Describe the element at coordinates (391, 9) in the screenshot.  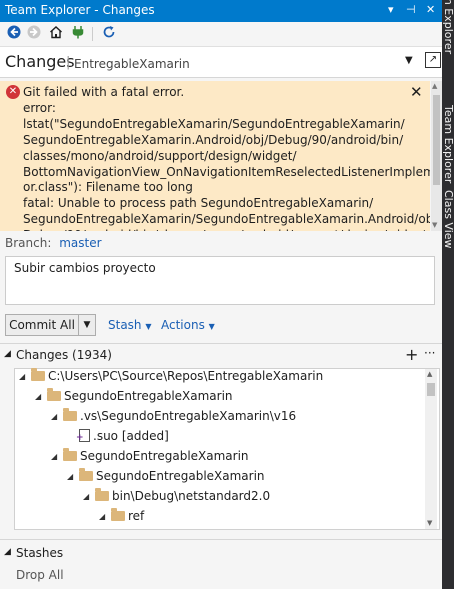
I see `dropdown-icon: ▾` at that location.